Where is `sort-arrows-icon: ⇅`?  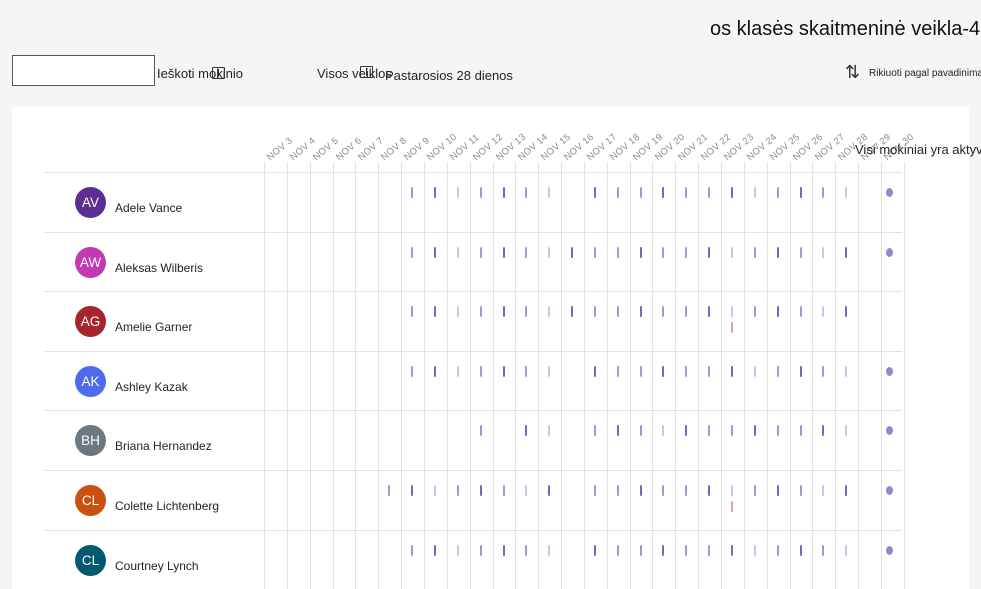
sort-arrows-icon: ⇅ is located at coordinates (852, 72).